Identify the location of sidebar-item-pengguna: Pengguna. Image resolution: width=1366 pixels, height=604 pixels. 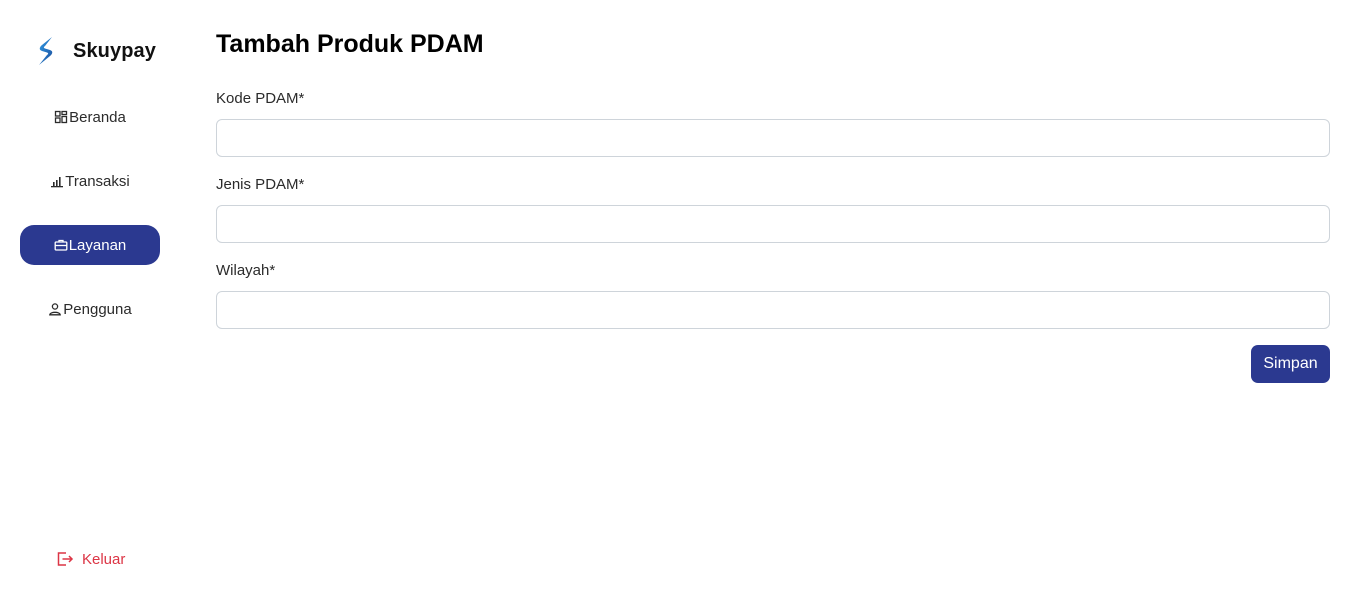
(90, 309).